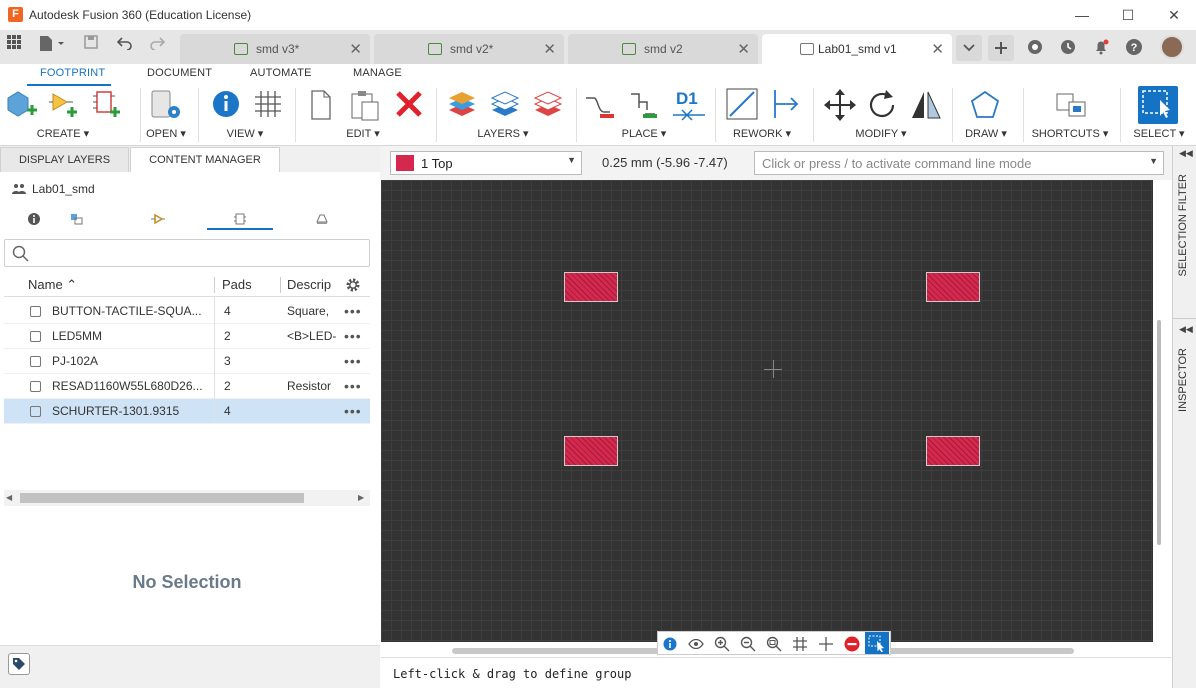 The width and height of the screenshot is (1196, 688). Describe the element at coordinates (742, 105) in the screenshot. I see `route-line-icon` at that location.